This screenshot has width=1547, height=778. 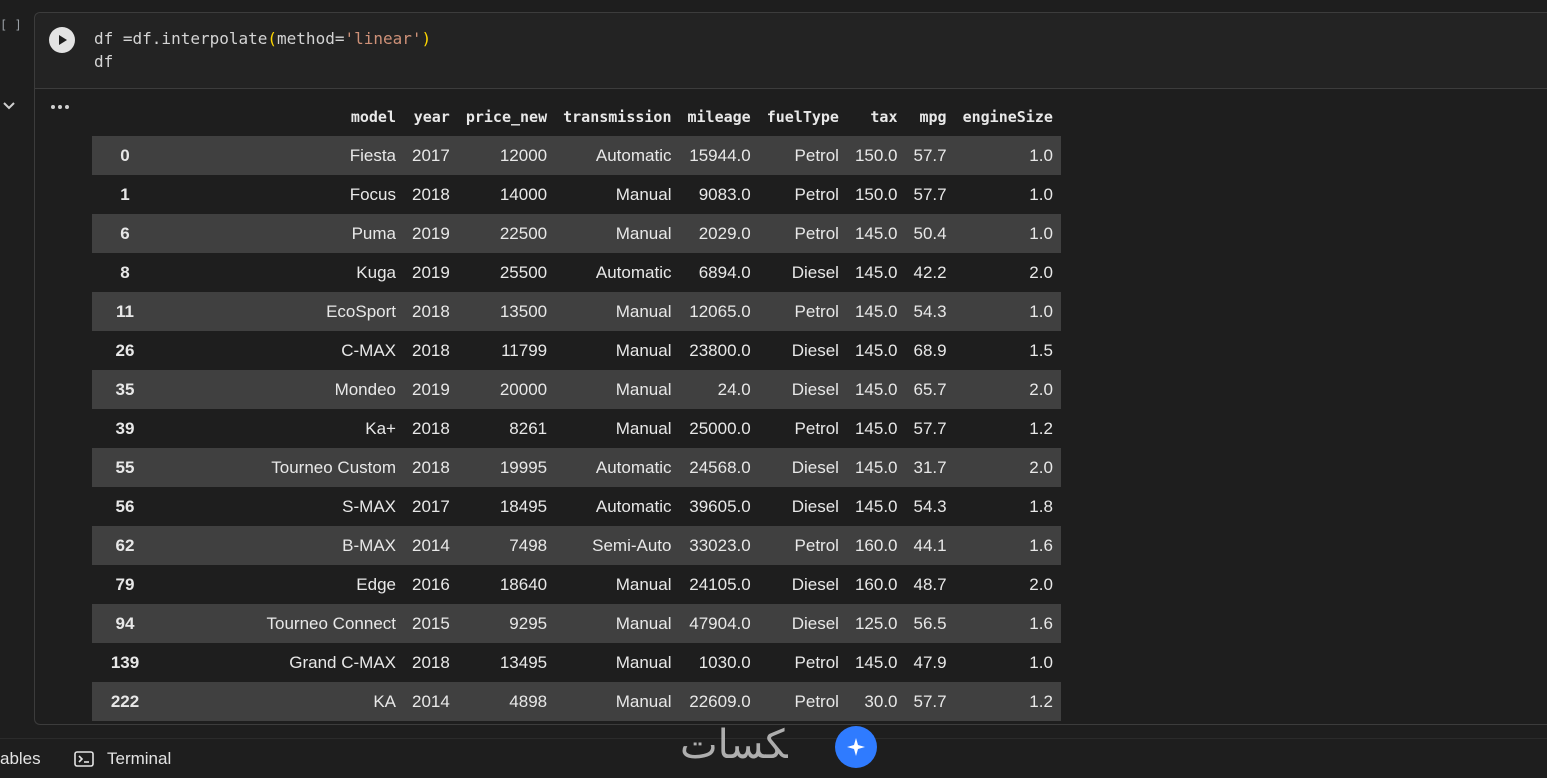 What do you see at coordinates (311, 38) in the screenshot?
I see `code-token: method=` at bounding box center [311, 38].